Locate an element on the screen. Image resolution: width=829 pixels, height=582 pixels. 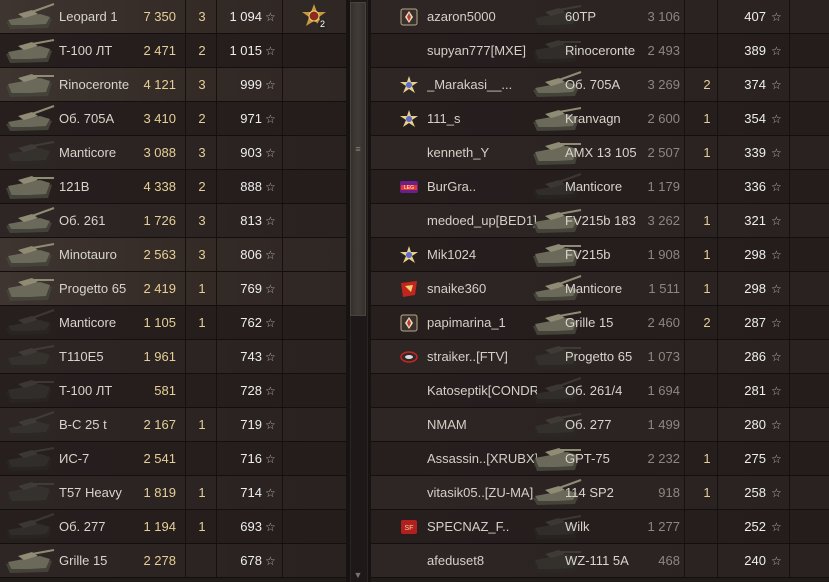
right-player-row: supyan777[MXE] Rinoceronte 2 493 389 ☆ is located at coordinates (600, 51).